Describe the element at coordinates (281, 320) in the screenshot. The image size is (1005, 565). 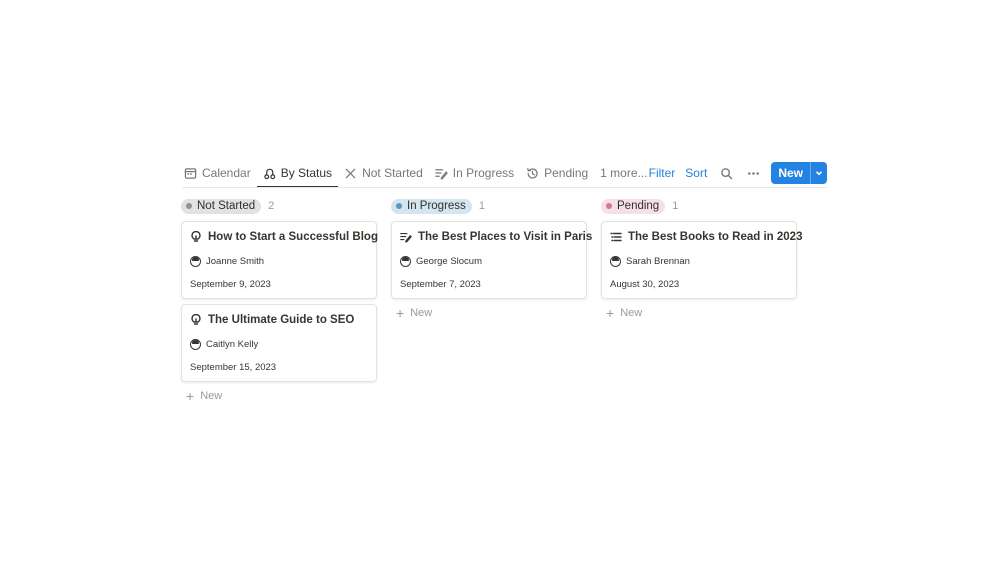
I see `card-title-text: The Ultimate Guide to SEO` at that location.